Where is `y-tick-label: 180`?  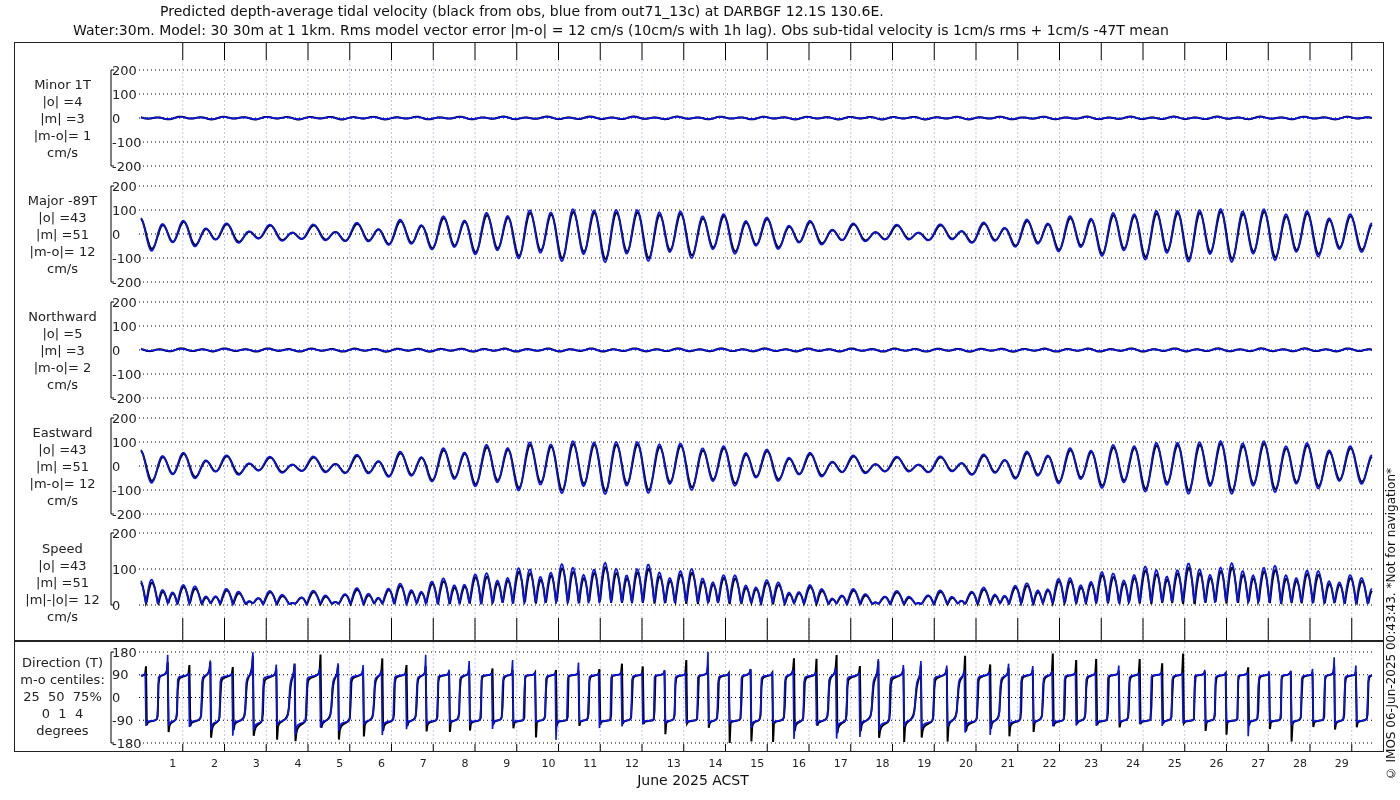
y-tick-label: 180 is located at coordinates (124, 652).